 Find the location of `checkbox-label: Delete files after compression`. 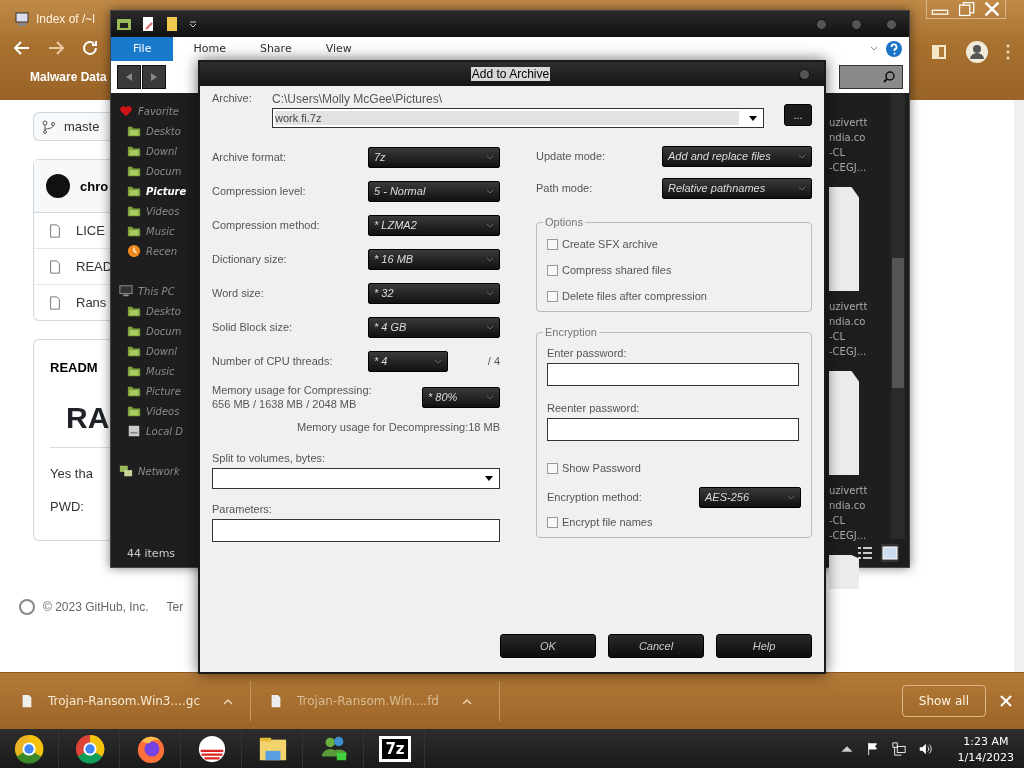

checkbox-label: Delete files after compression is located at coordinates (634, 296).